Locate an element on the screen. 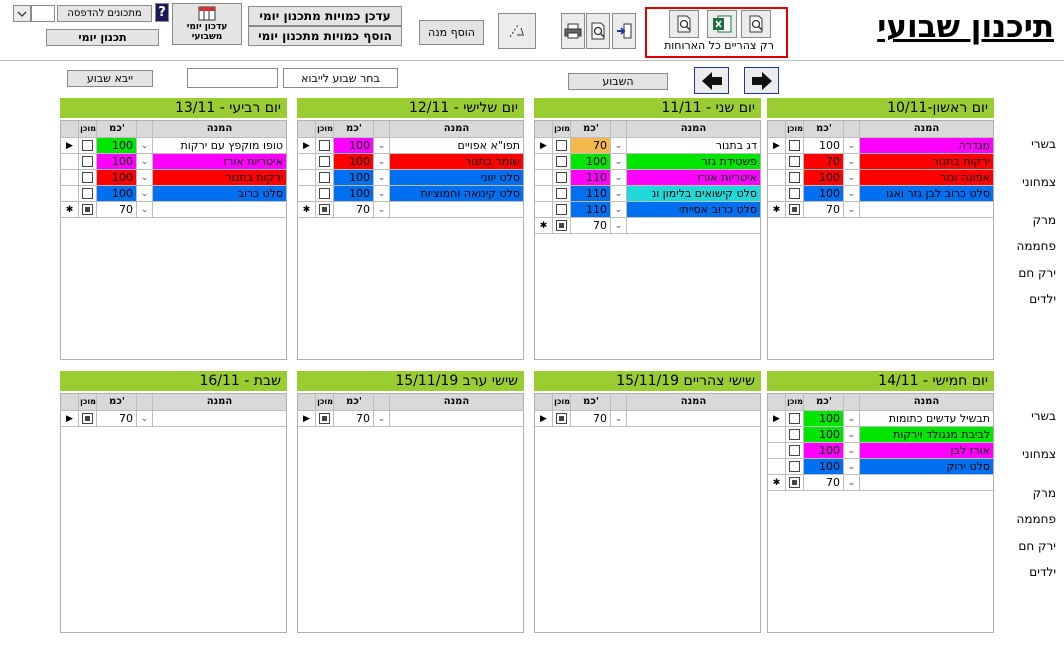 The width and height of the screenshot is (1064, 665). this-week-button: השבוע is located at coordinates (618, 81).